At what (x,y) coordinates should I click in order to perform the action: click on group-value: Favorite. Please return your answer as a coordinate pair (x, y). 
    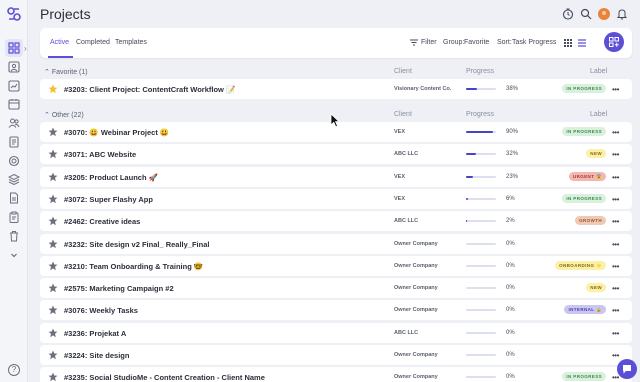
    Looking at the image, I should click on (476, 42).